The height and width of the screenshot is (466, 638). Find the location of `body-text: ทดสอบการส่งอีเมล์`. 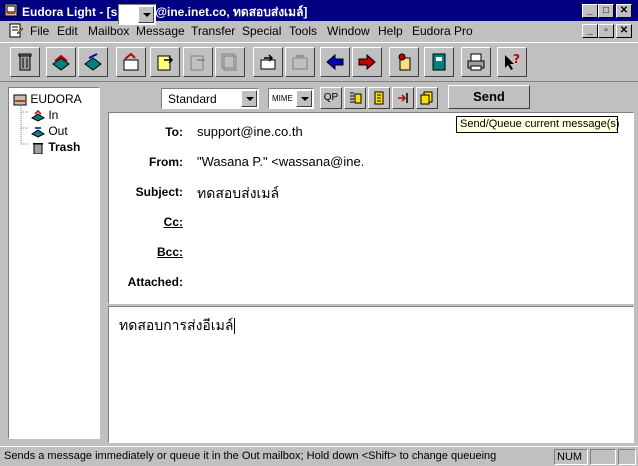

body-text: ทดสอบการส่งอีเมล์ is located at coordinates (177, 326).